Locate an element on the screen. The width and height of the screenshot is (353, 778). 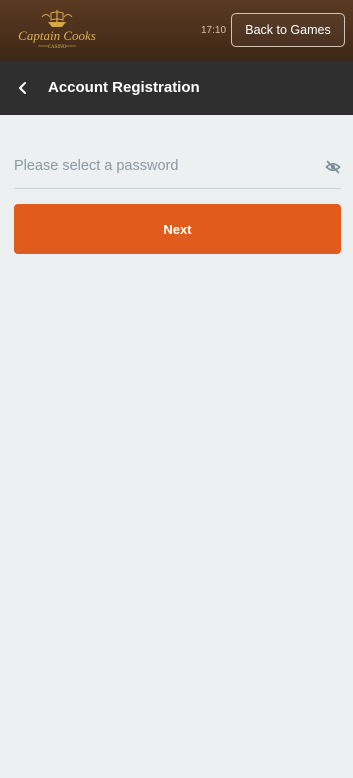
svg-text: Captain Cooks is located at coordinates (57, 35).